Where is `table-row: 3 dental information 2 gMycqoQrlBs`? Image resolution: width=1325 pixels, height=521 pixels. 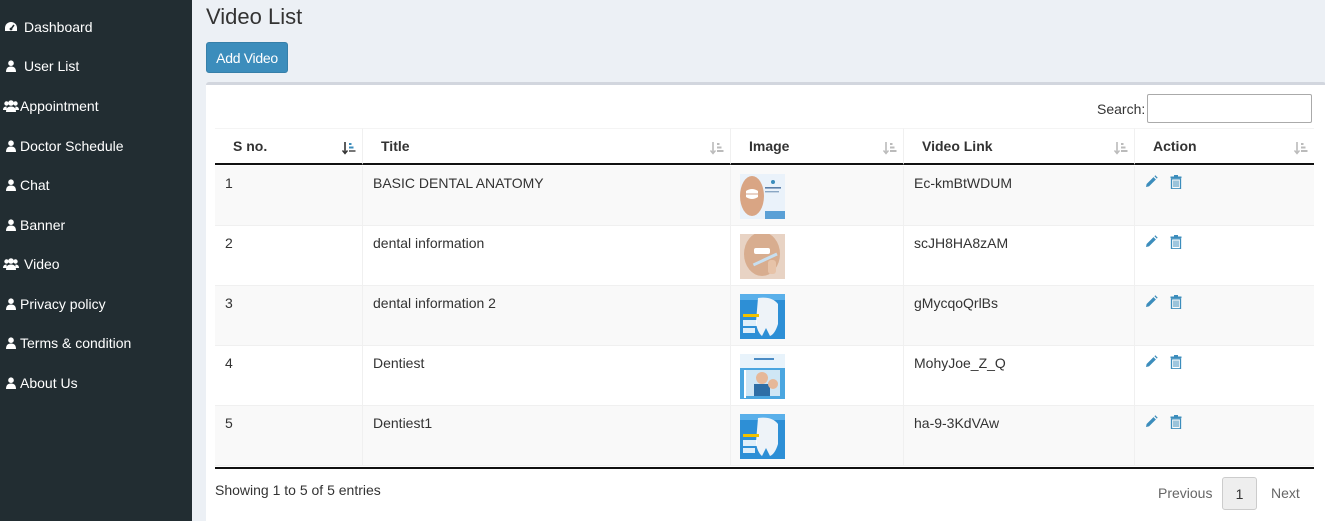
table-row: 3 dental information 2 gMycqoQrlBs is located at coordinates (764, 316).